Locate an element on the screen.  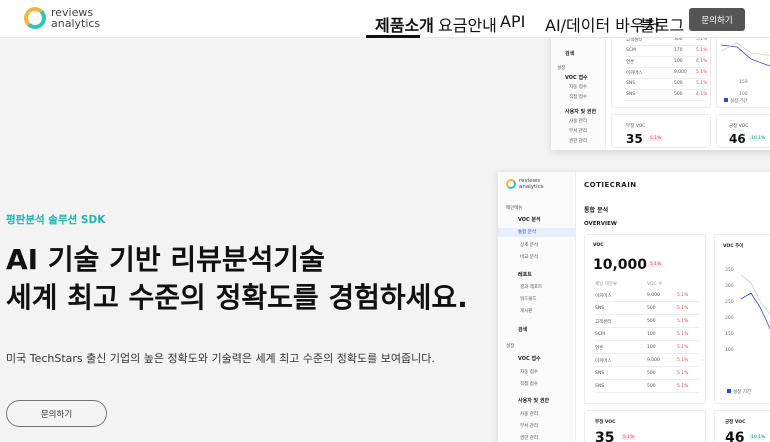
brand-logo: reviews analytics is located at coordinates (62, 18).